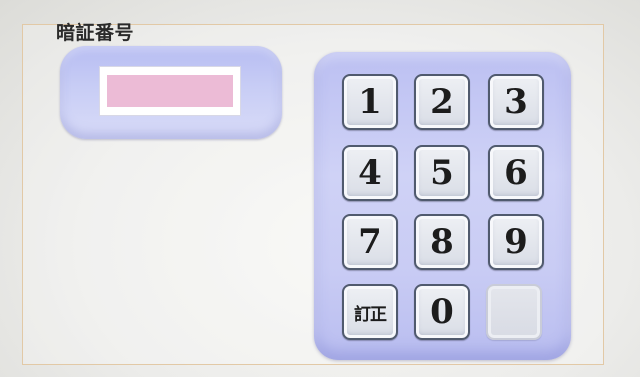  Describe the element at coordinates (442, 312) in the screenshot. I see `key-0: 0` at that location.